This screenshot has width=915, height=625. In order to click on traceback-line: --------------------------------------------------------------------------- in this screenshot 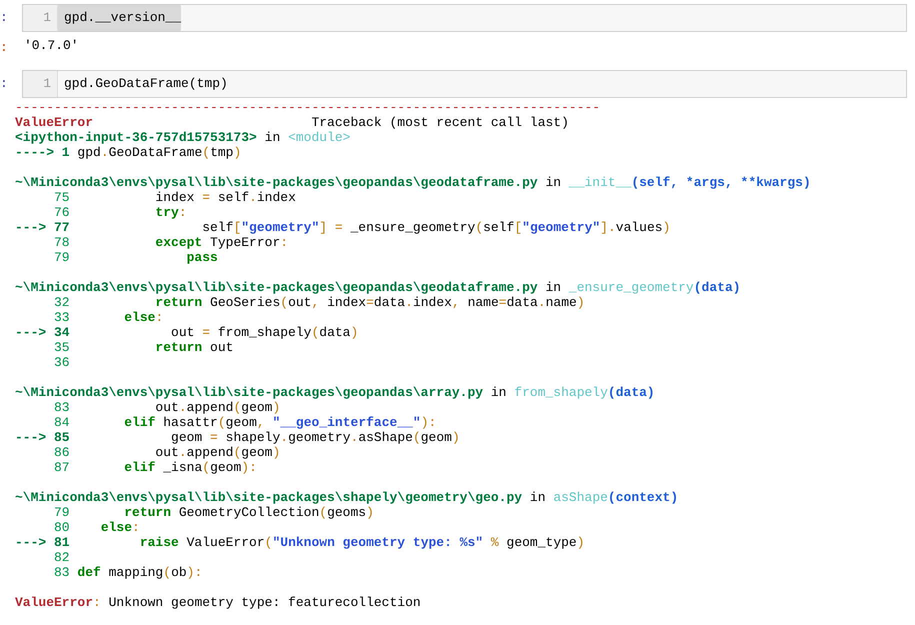, I will do `click(307, 107)`.